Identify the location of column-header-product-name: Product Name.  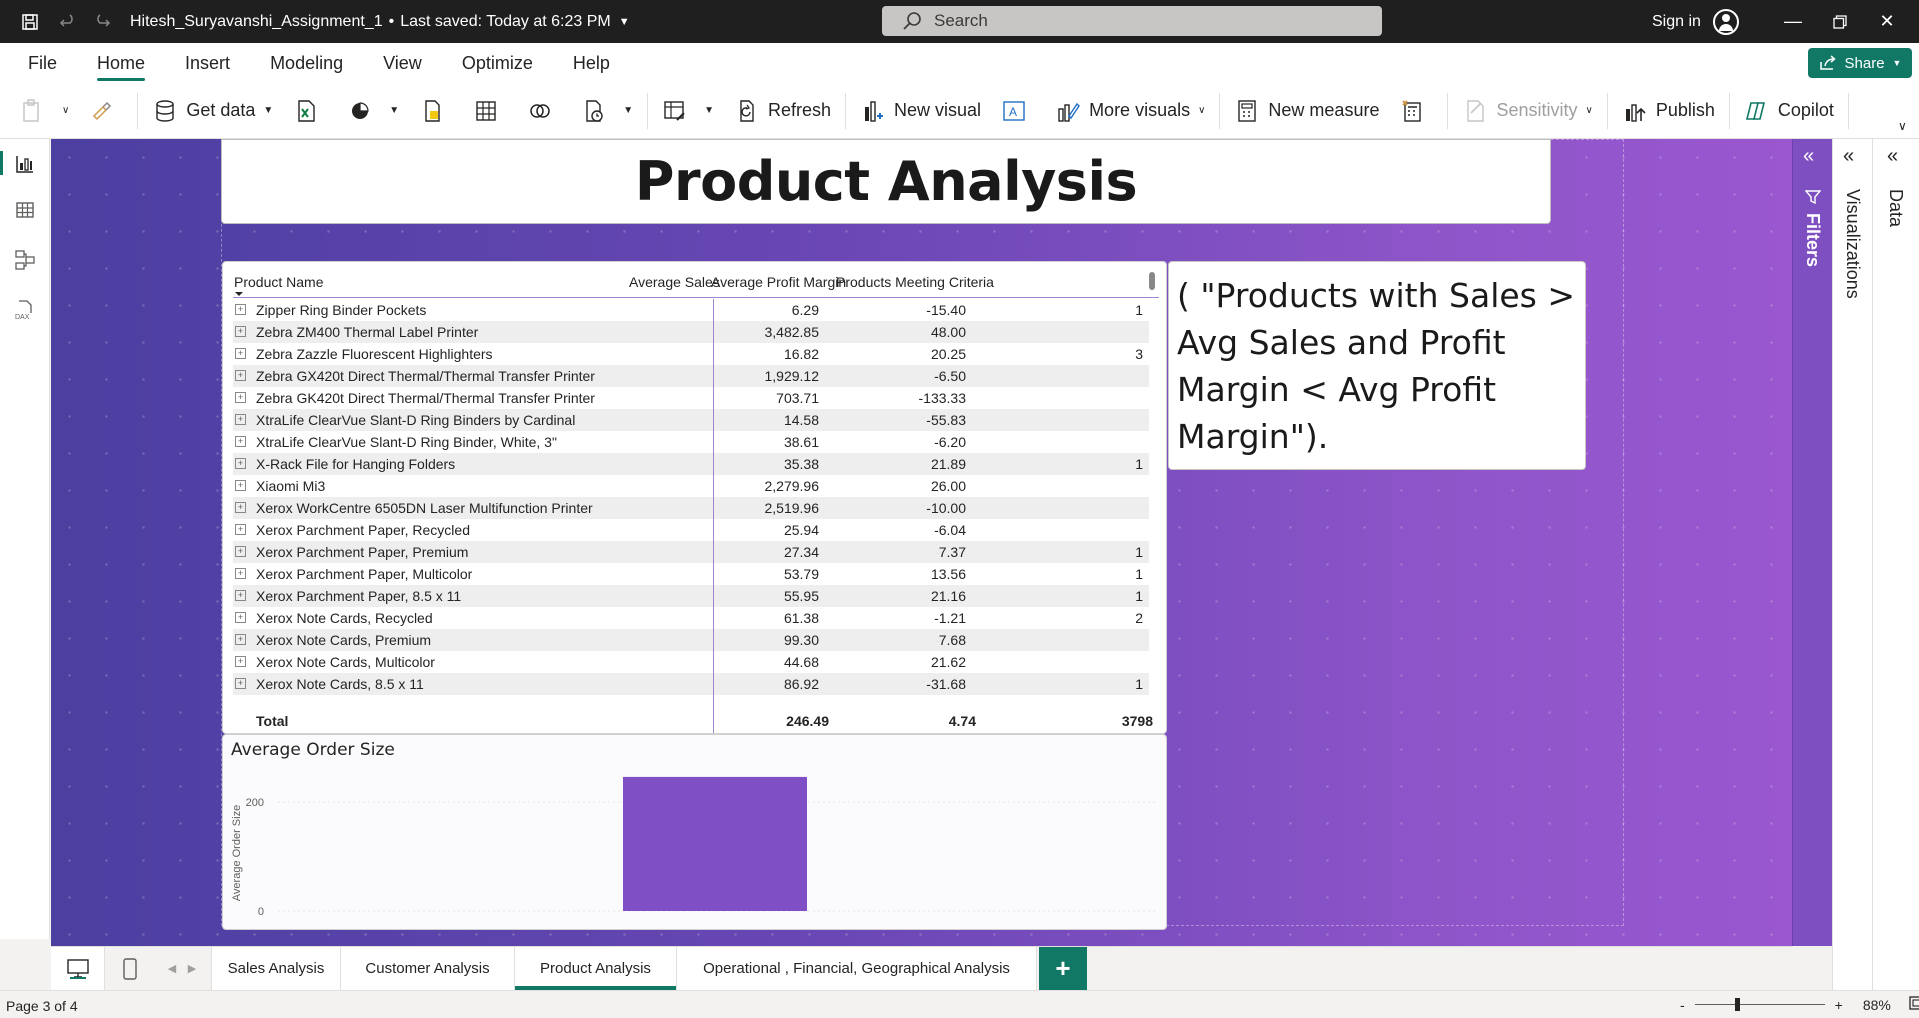
(278, 282).